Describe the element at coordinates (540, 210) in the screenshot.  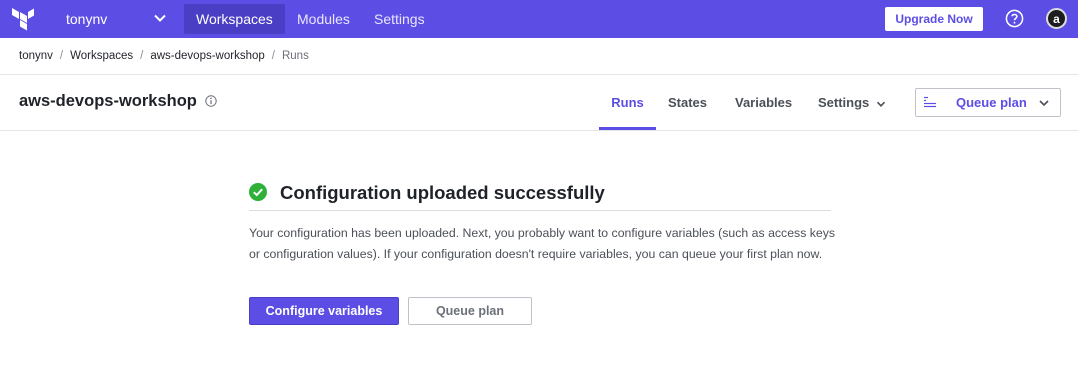
I see `divider` at that location.